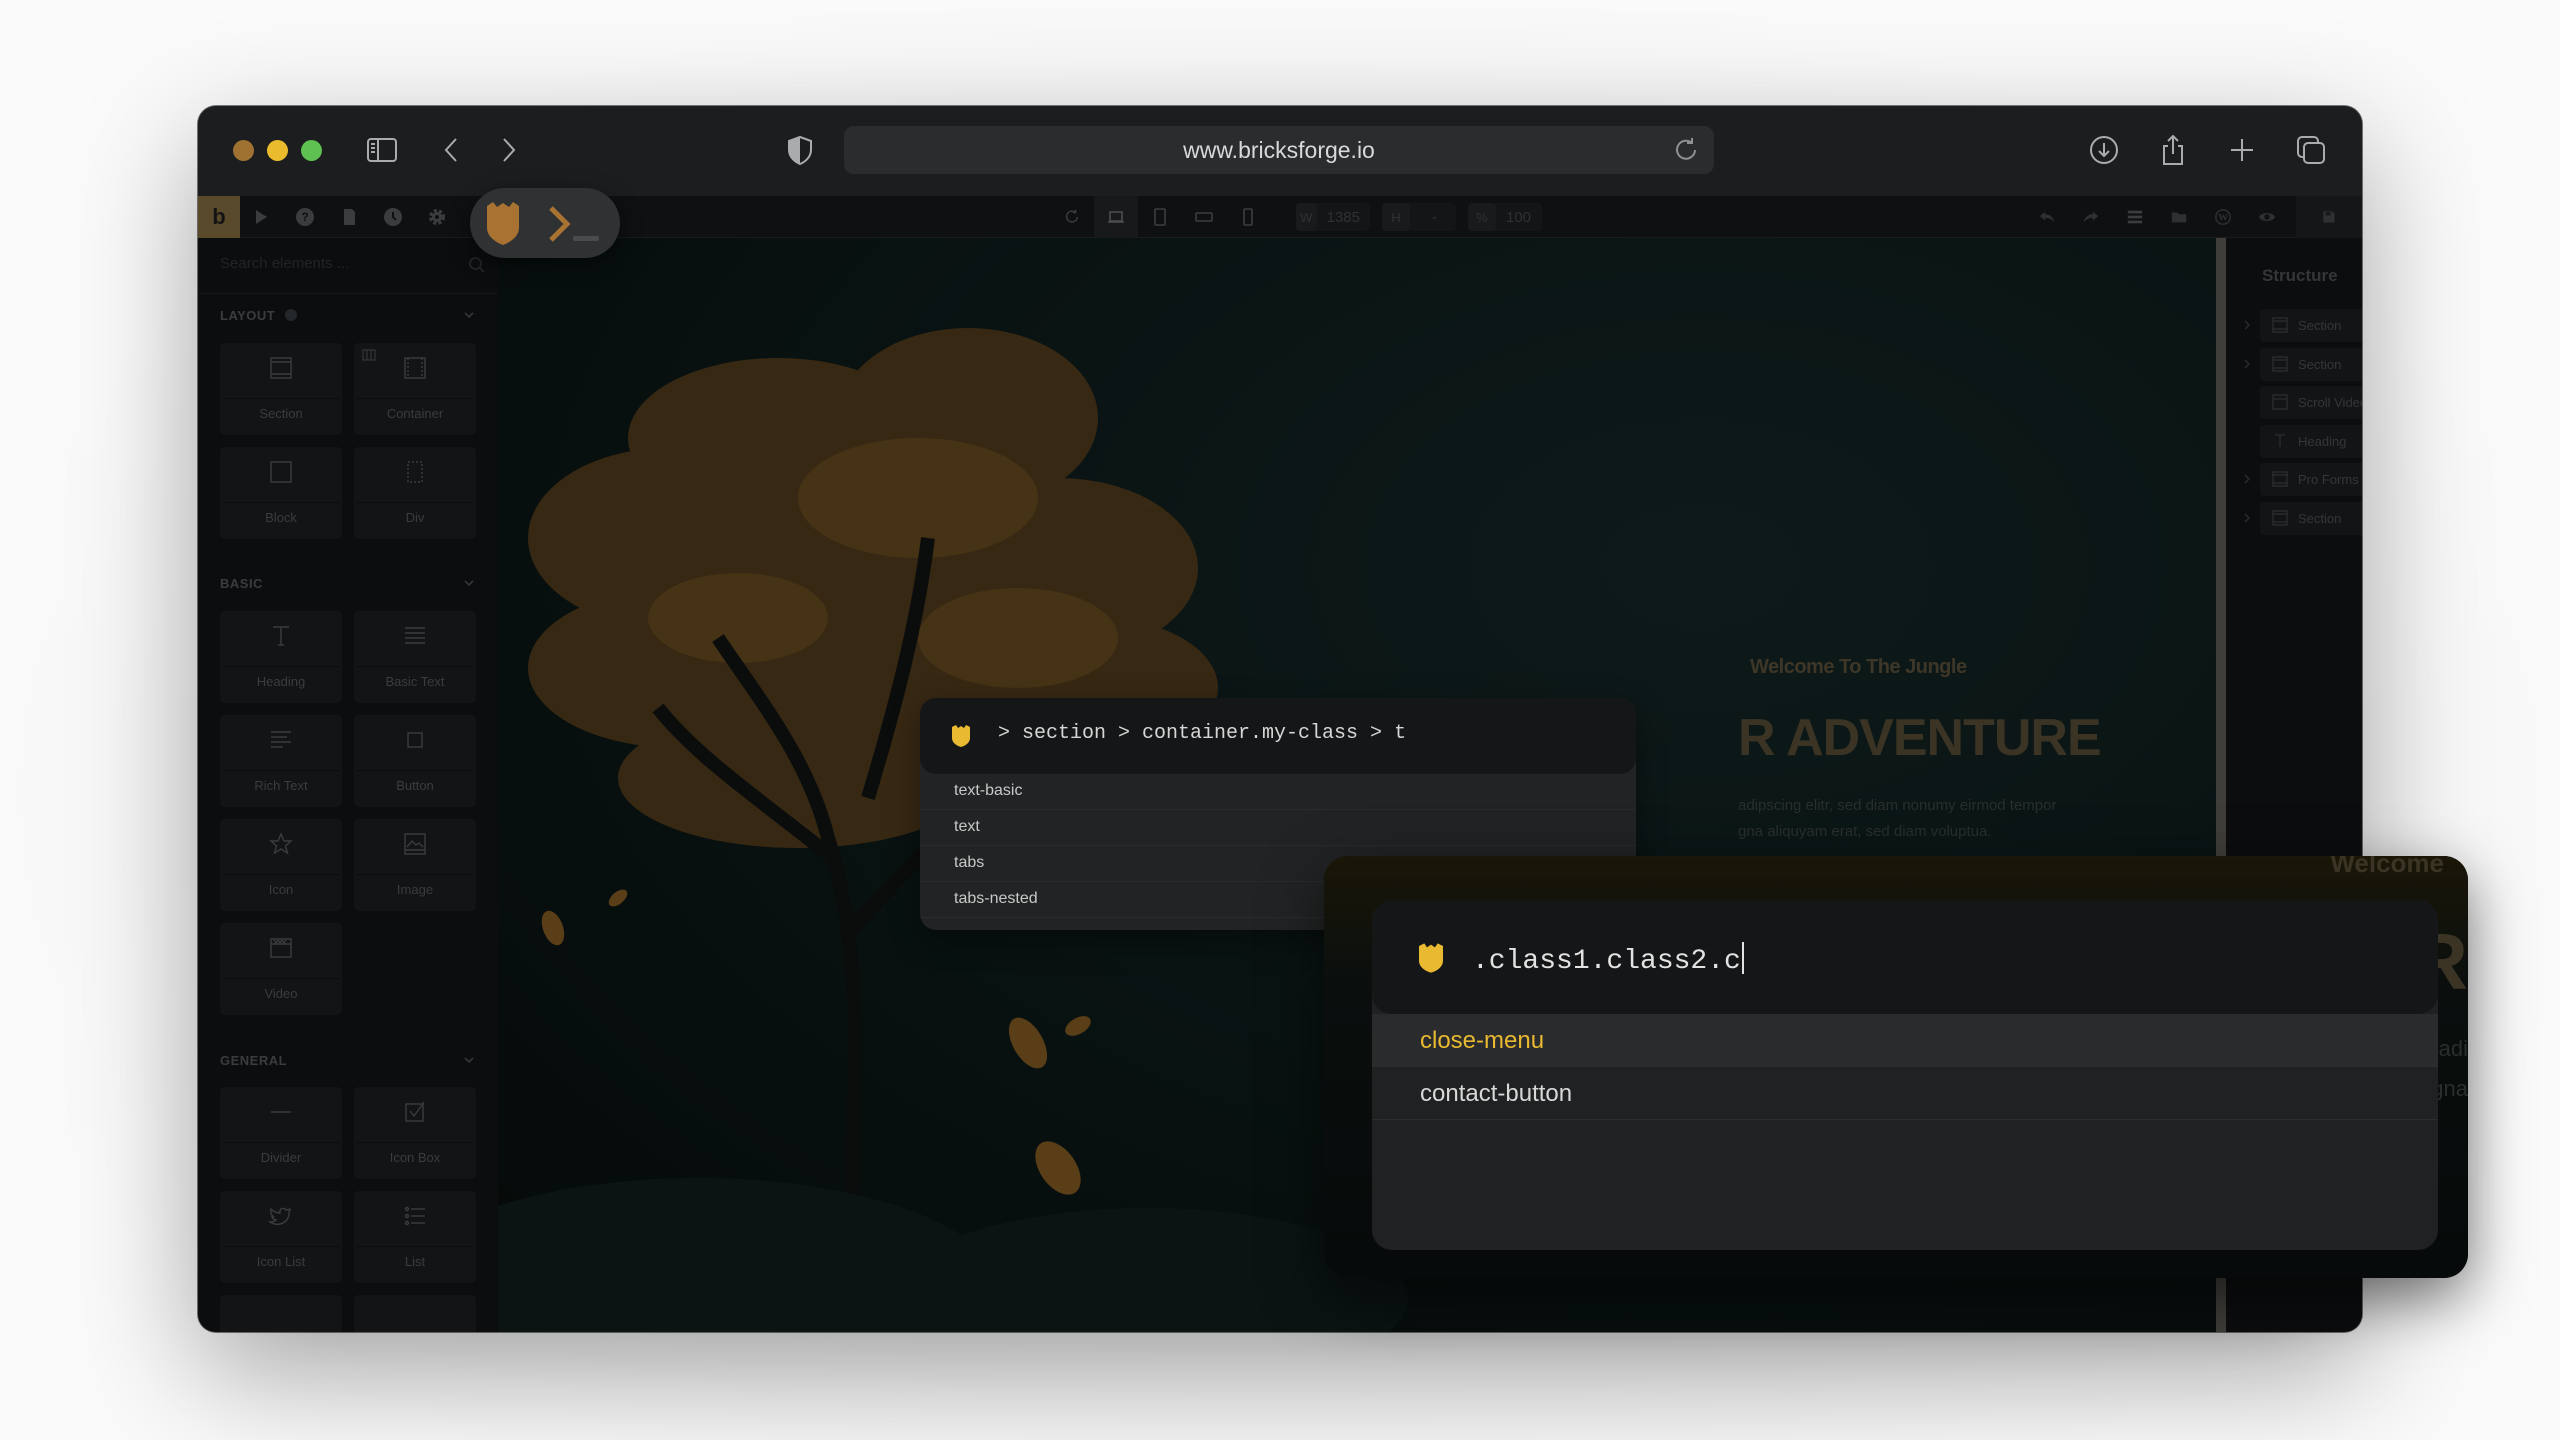 The width and height of the screenshot is (2560, 1440). Describe the element at coordinates (1858, 667) in the screenshot. I see `hero-subheading: Welcome To The Jungle` at that location.